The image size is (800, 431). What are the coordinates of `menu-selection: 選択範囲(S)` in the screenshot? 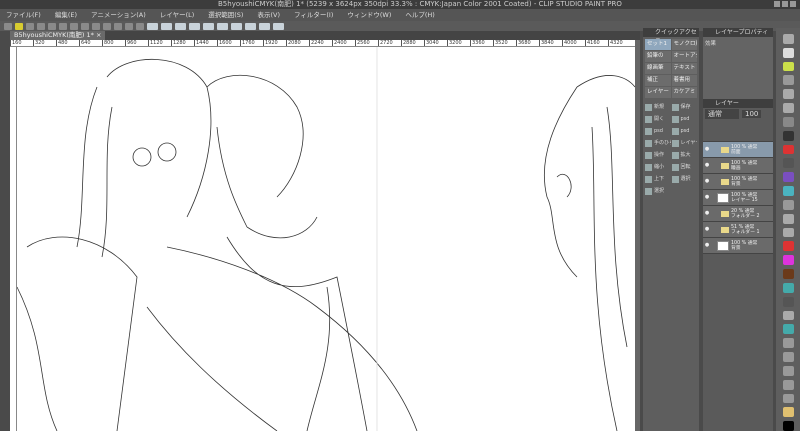 It's located at (225, 15).